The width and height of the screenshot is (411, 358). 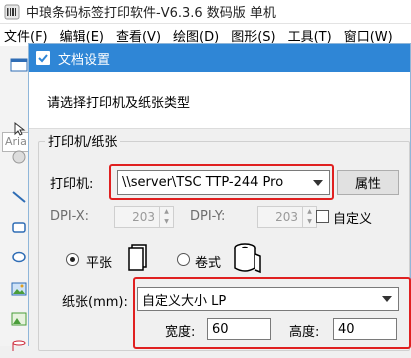 I want to click on app-logo-icon, so click(x=12, y=11).